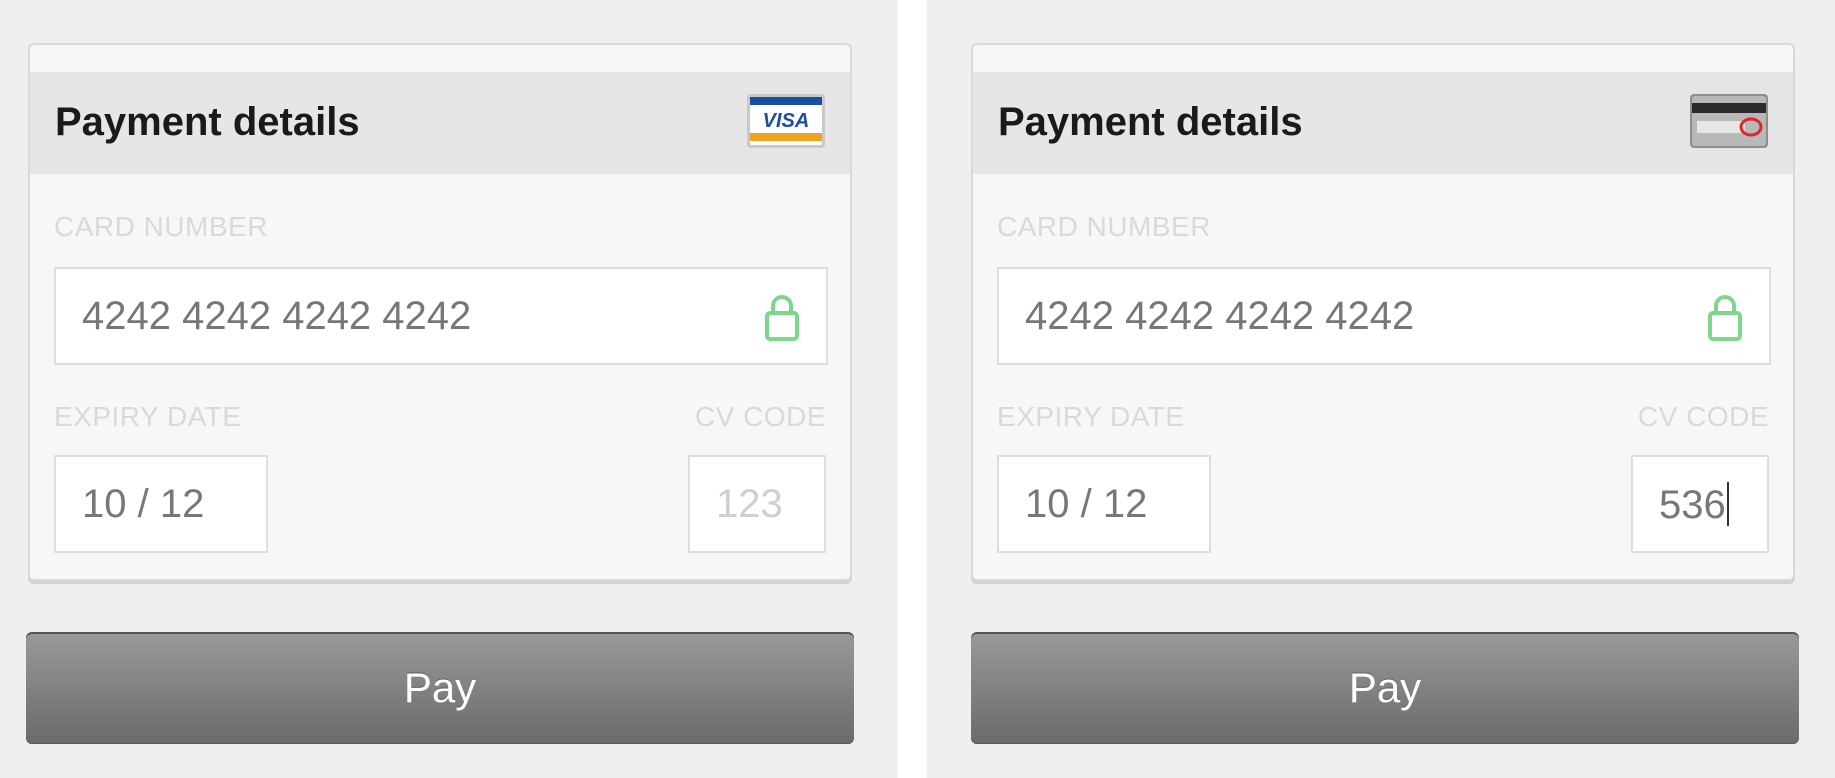 Image resolution: width=1835 pixels, height=778 pixels. I want to click on cv-code-value: 536, so click(1692, 505).